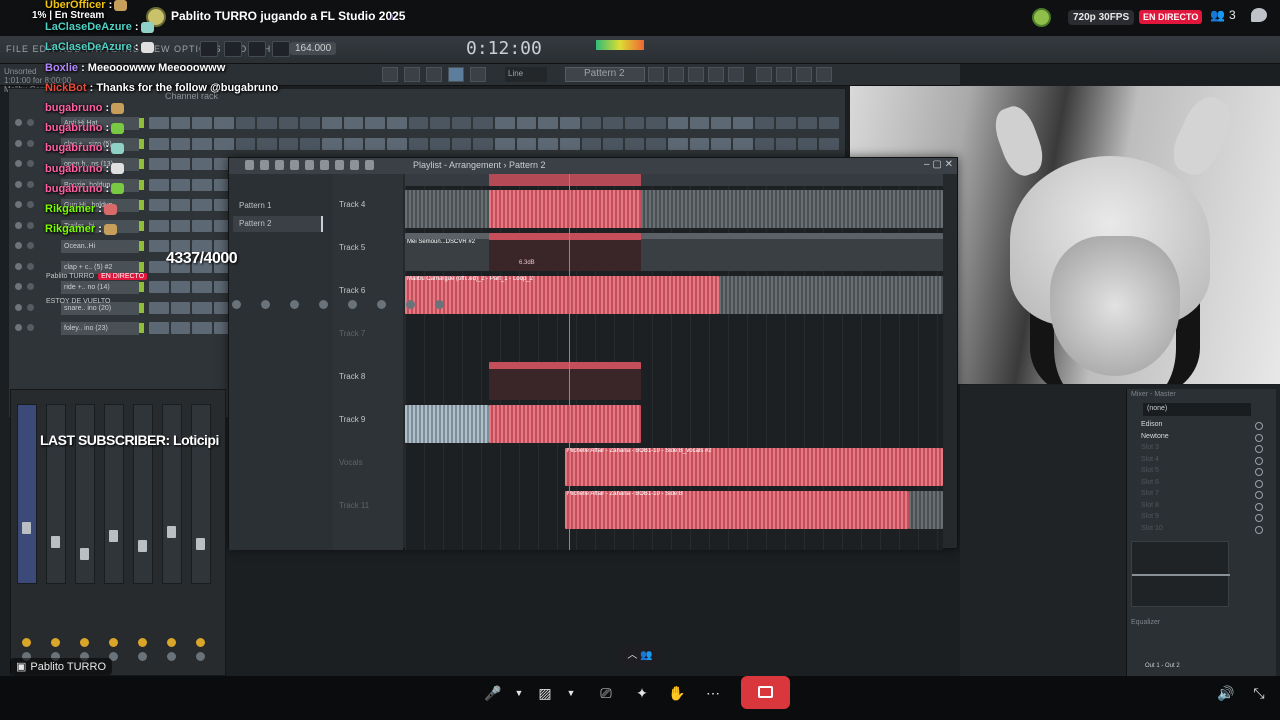 This screenshot has height=720, width=1280. Describe the element at coordinates (352, 204) in the screenshot. I see `track-label: Track 4` at that location.